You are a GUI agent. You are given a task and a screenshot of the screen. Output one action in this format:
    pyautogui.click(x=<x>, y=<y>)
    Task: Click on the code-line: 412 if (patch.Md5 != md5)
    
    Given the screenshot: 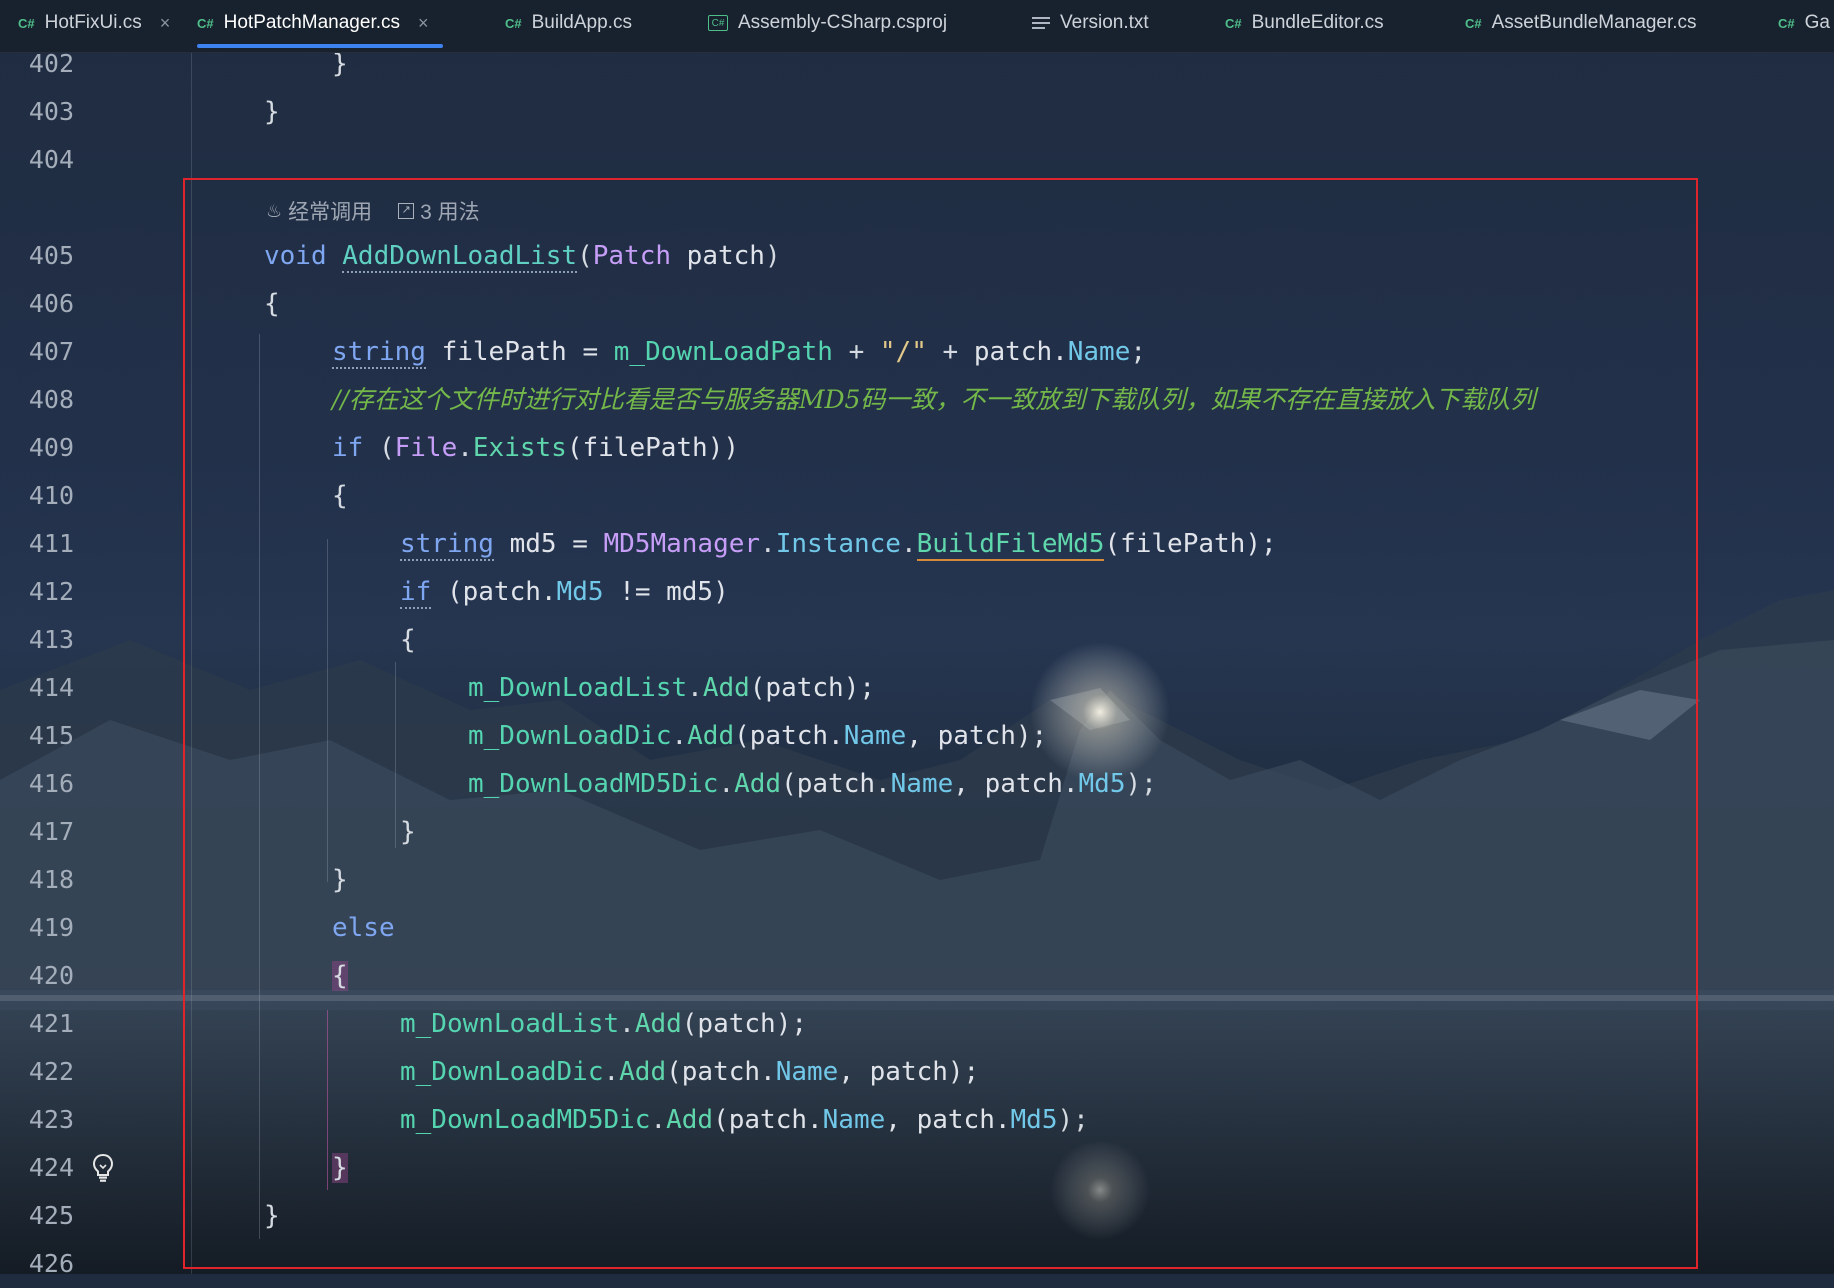 What is the action you would take?
    pyautogui.click(x=917, y=592)
    